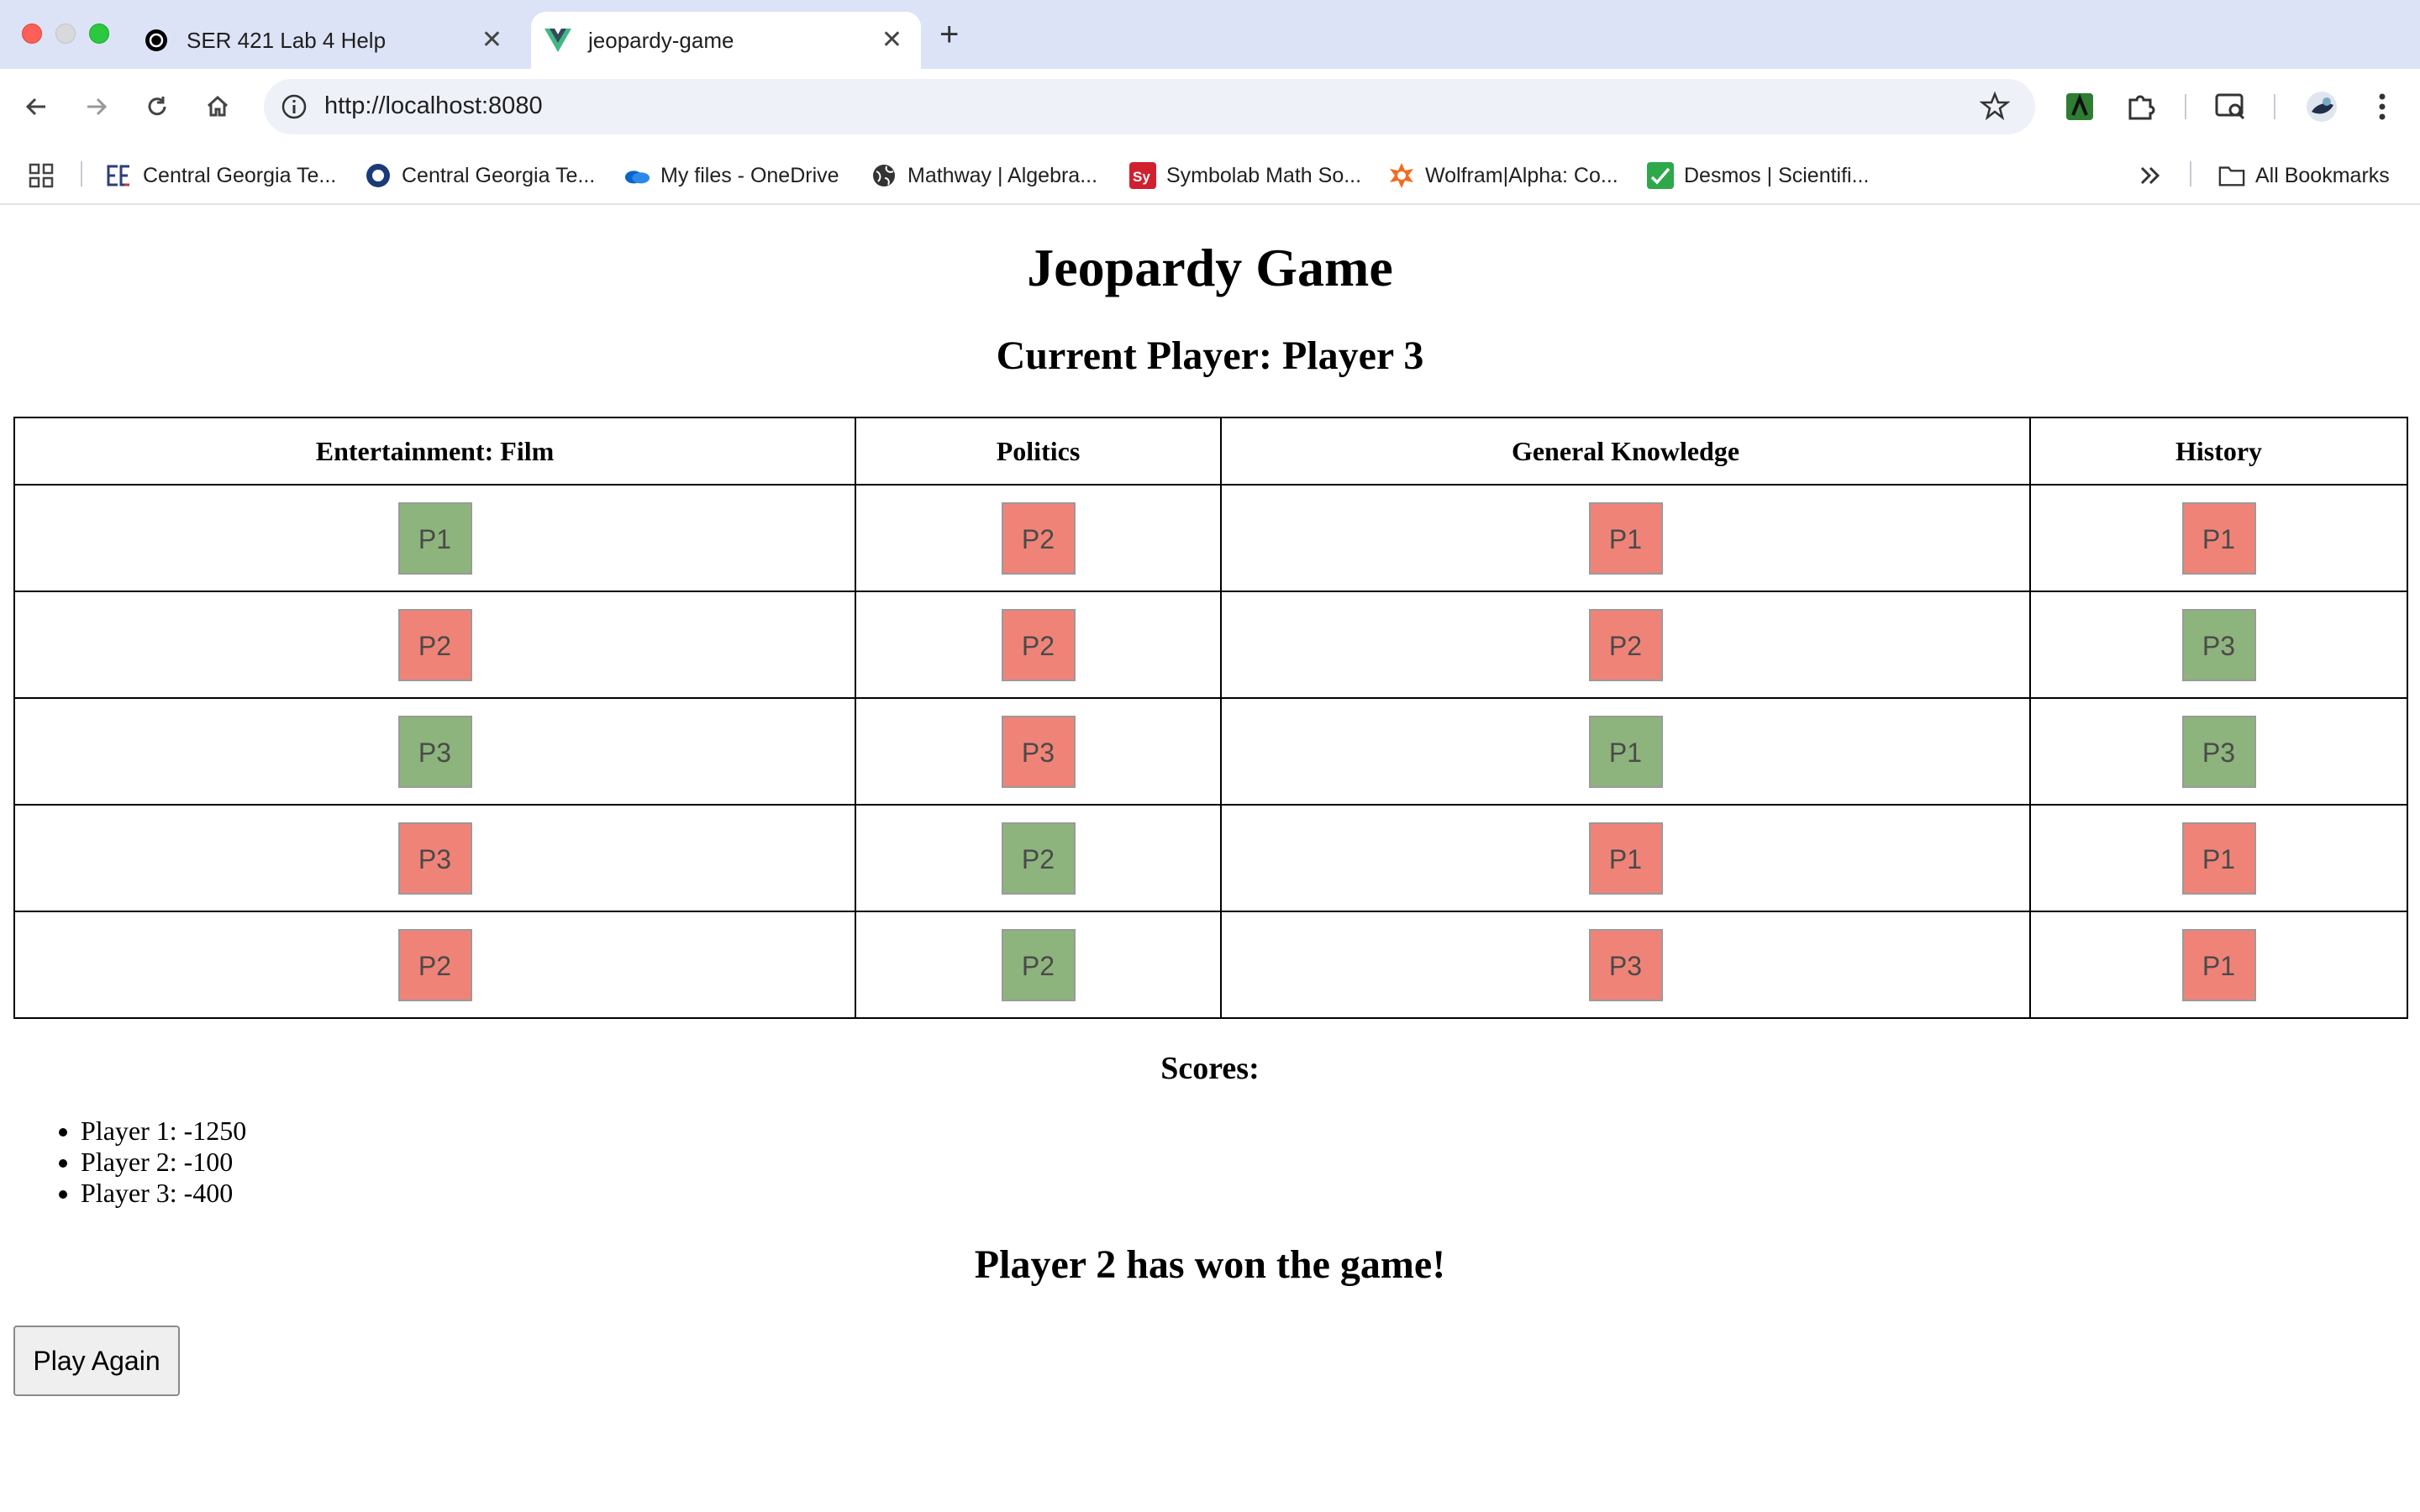  I want to click on tab-jeopardy: jeopardy-game ✕, so click(726, 40).